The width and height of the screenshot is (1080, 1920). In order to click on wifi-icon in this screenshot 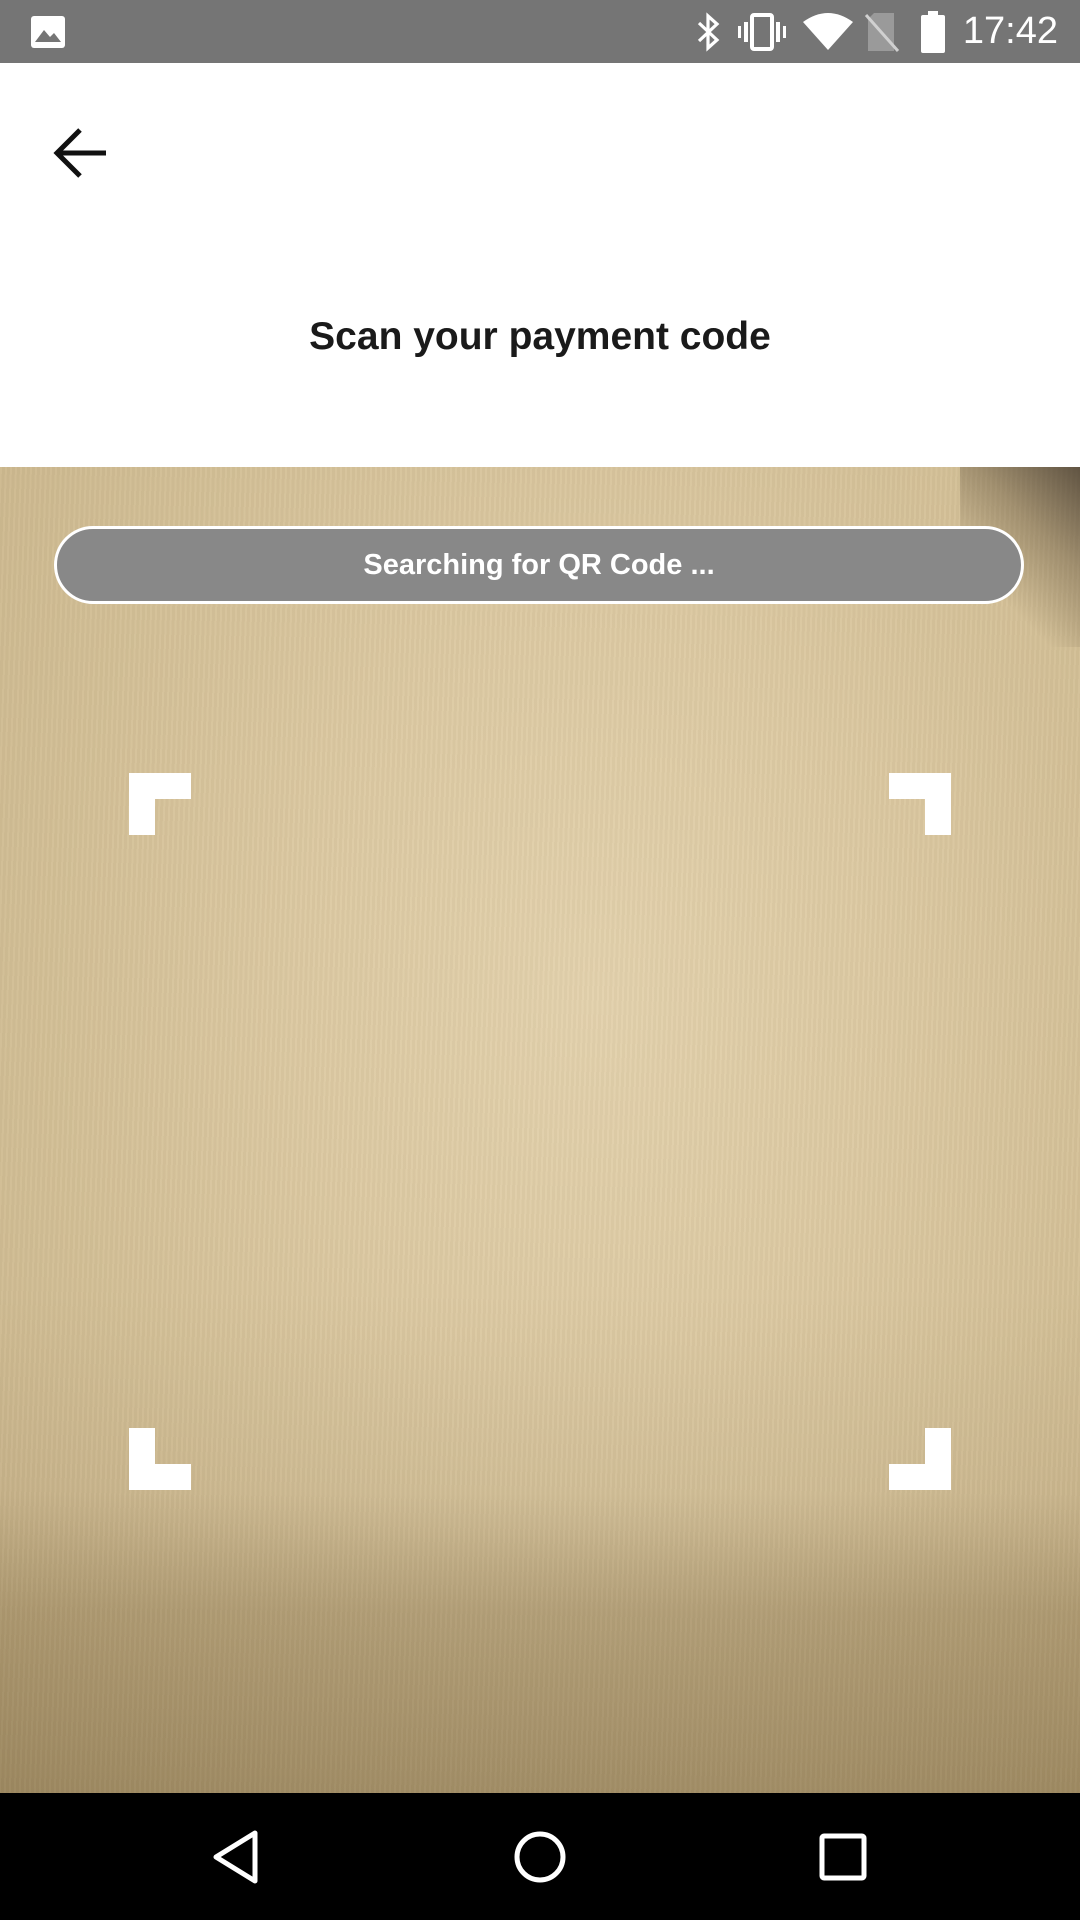, I will do `click(828, 31)`.